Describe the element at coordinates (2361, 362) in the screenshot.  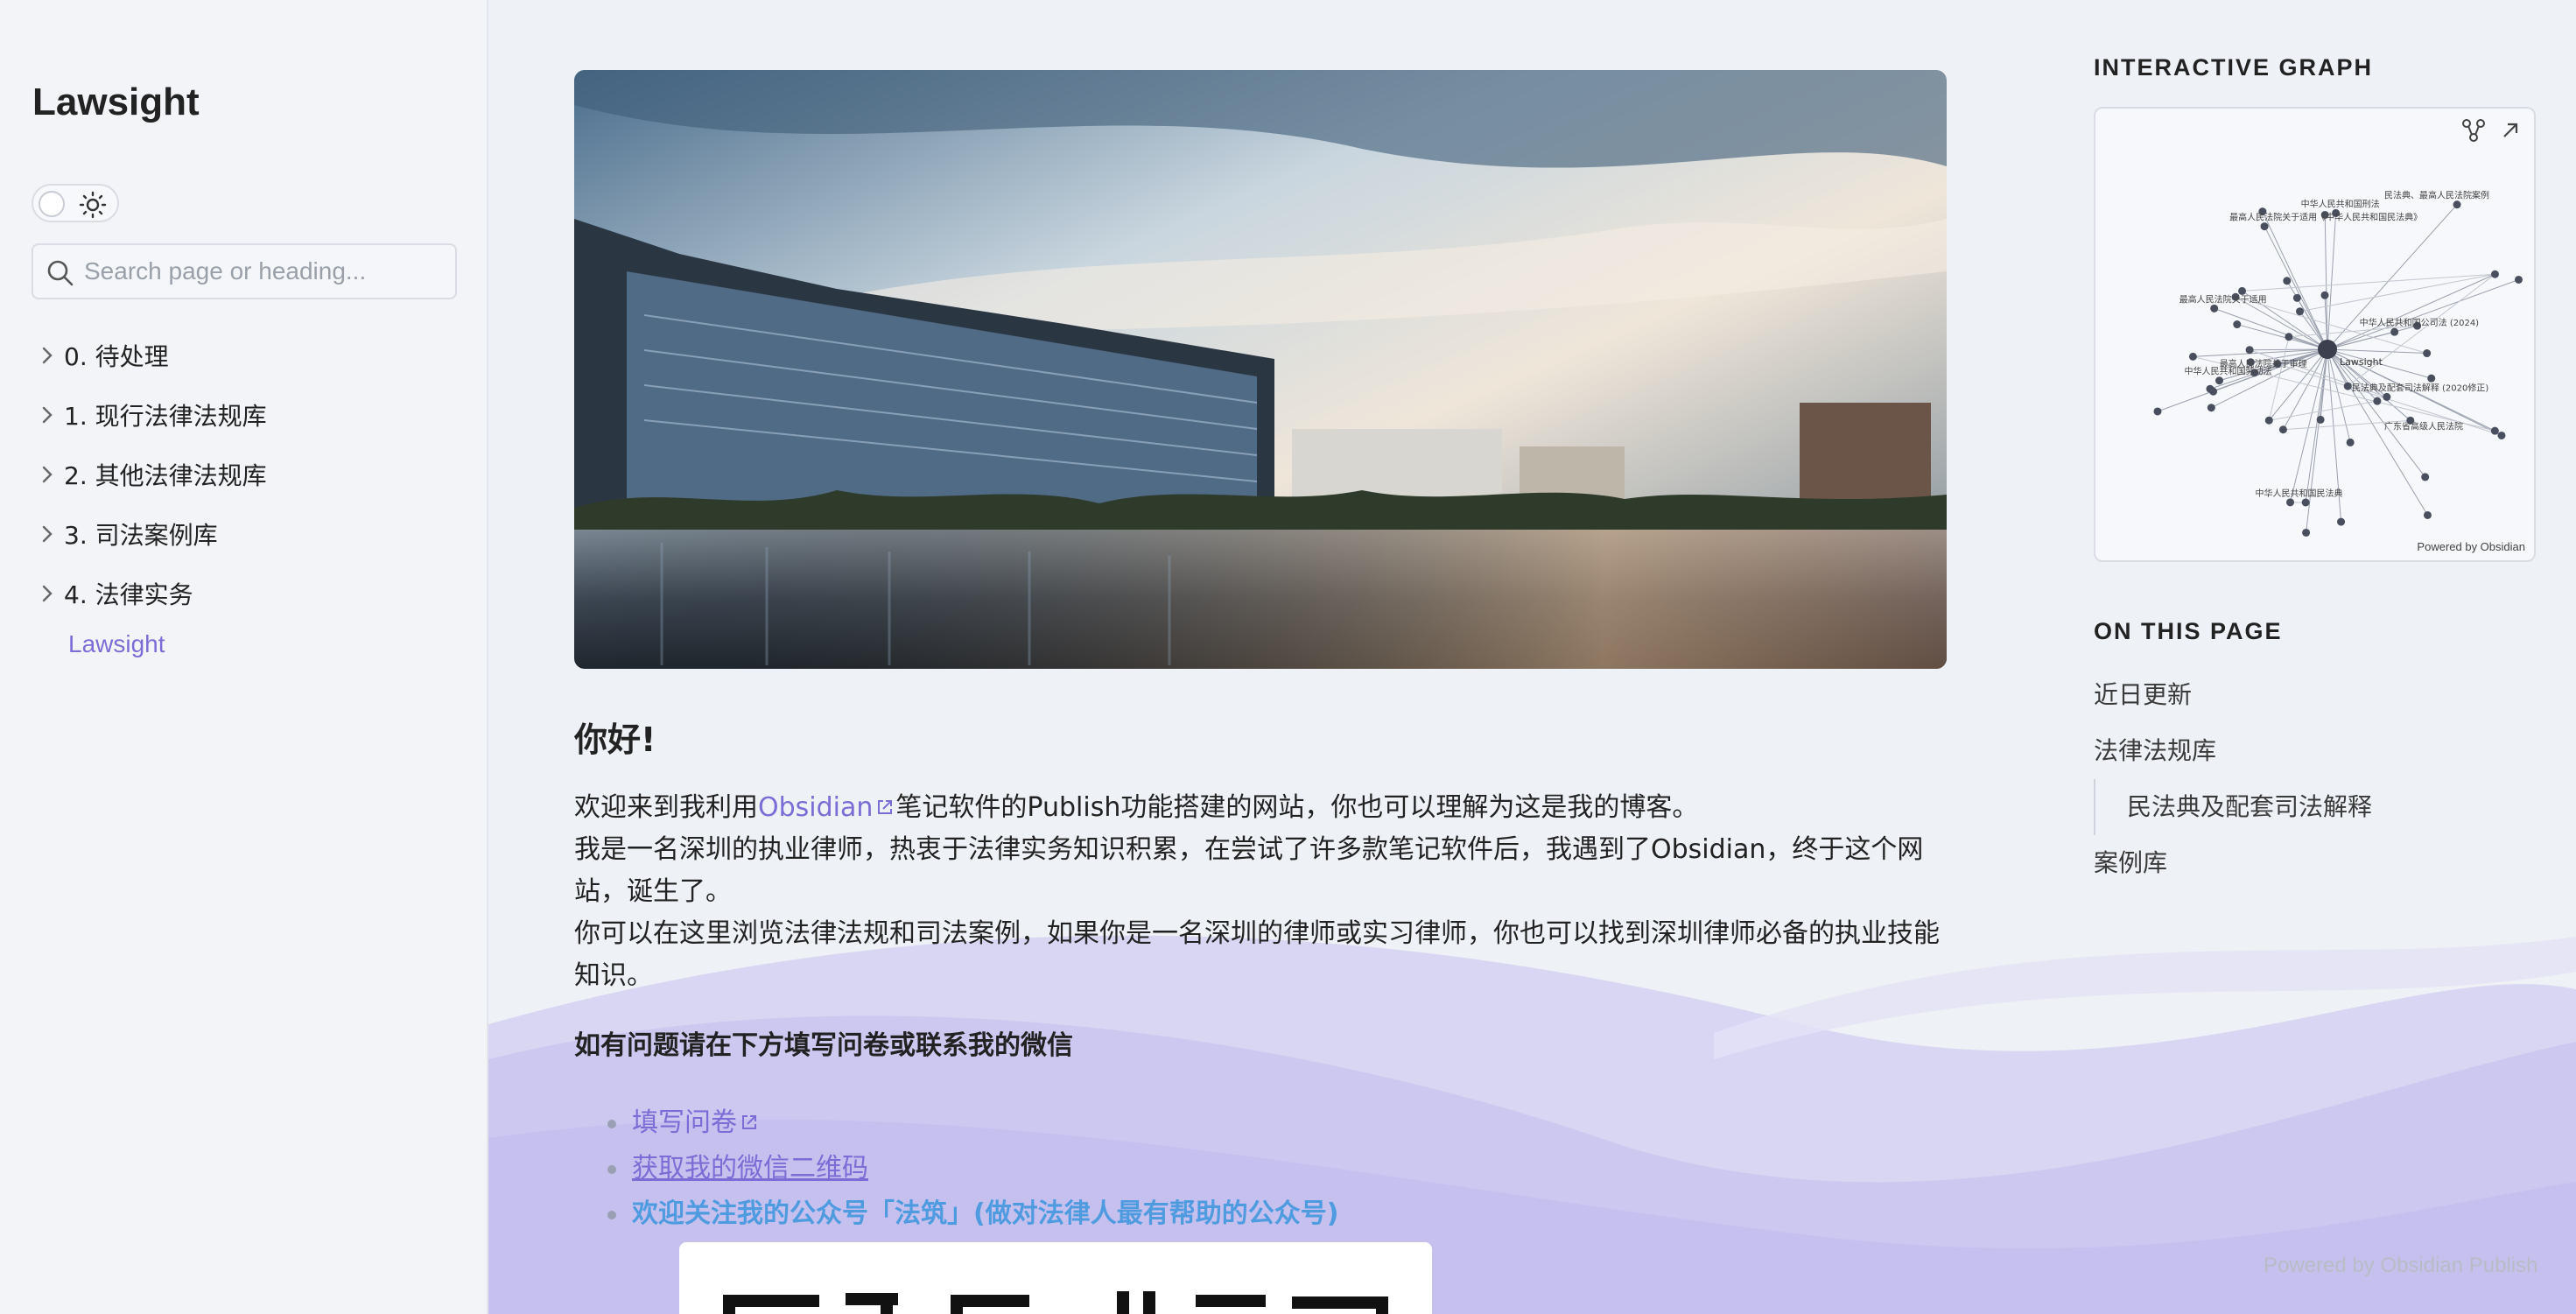
I see `graph-hub-label: Lawsight` at that location.